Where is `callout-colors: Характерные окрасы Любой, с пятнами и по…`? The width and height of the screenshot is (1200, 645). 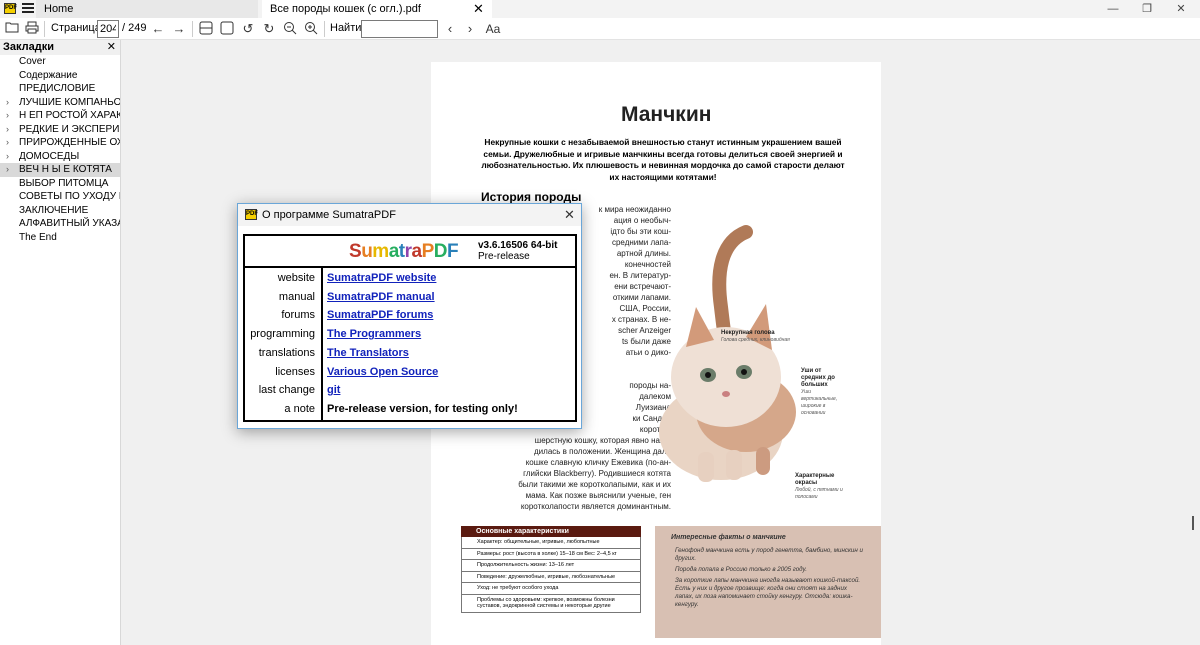 callout-colors: Характерные окрасы Любой, с пятнами и по… is located at coordinates (820, 487).